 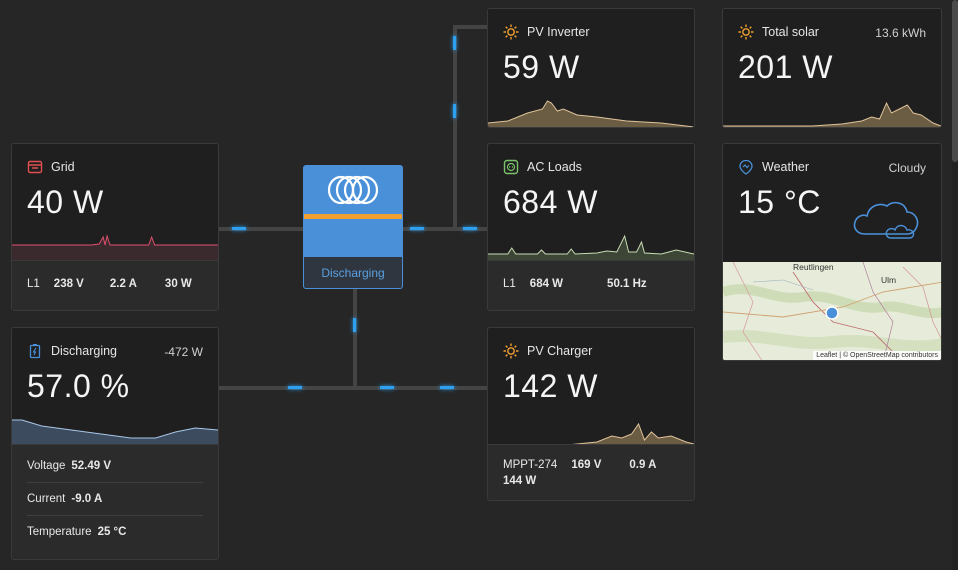 I want to click on grid-current: 2.2 A, so click(x=123, y=284).